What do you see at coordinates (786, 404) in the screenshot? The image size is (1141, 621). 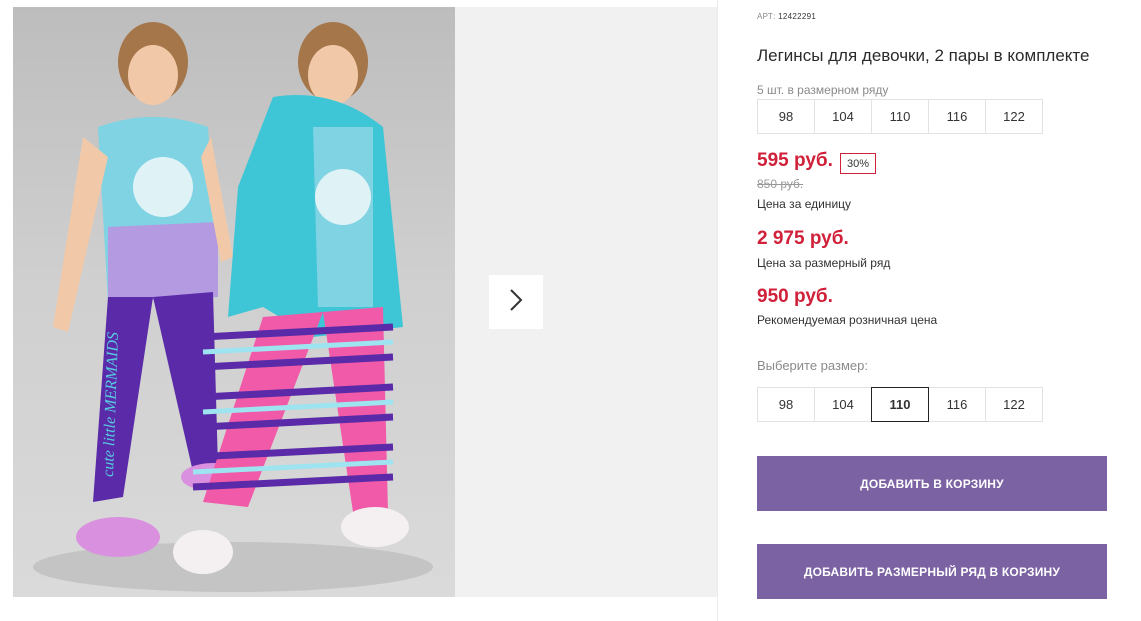 I see `size-option-98: 98` at bounding box center [786, 404].